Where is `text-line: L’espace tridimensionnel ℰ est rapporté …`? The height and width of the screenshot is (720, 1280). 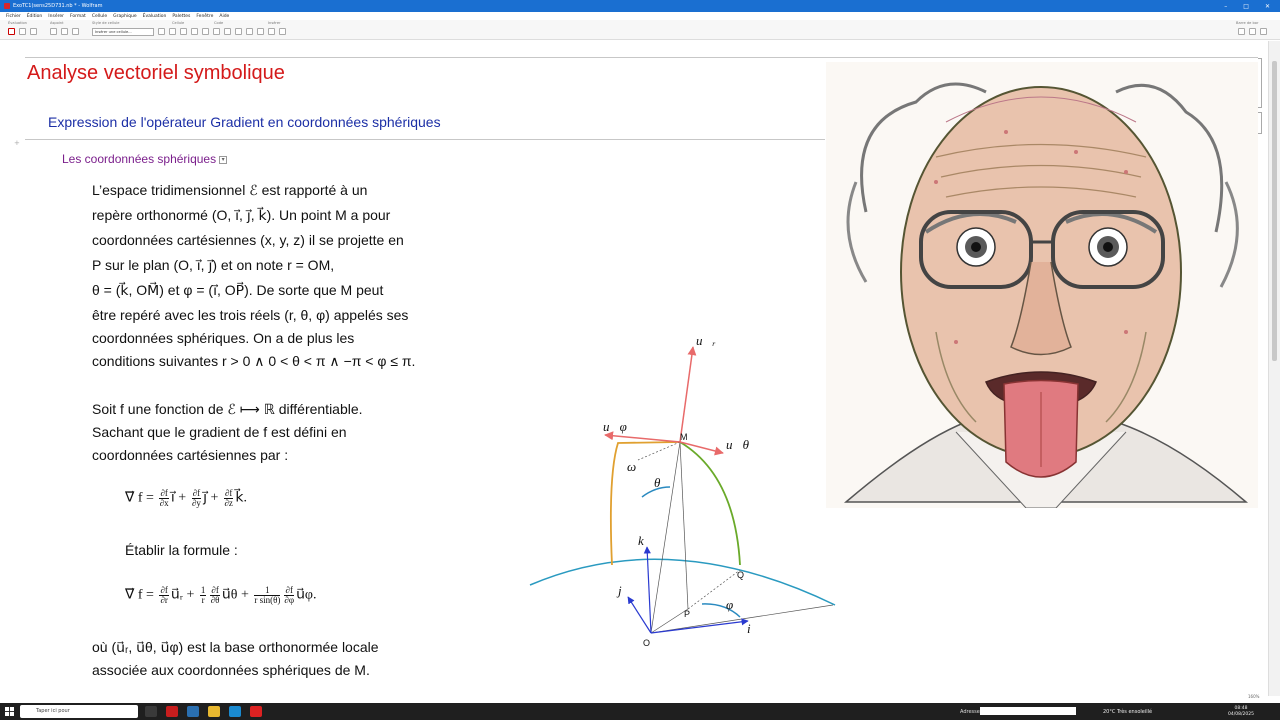
text-line: L’espace tridimensionnel ℰ est rapporté … is located at coordinates (230, 190).